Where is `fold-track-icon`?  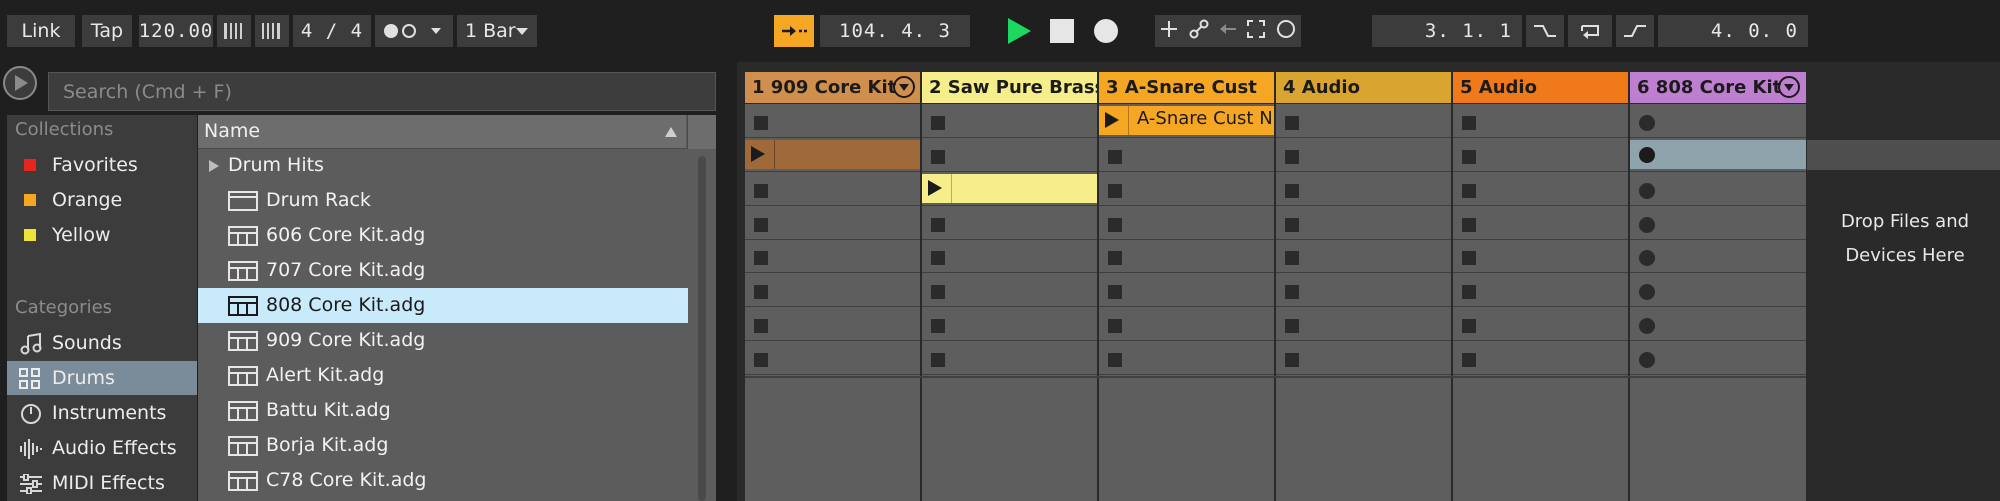
fold-track-icon is located at coordinates (904, 87).